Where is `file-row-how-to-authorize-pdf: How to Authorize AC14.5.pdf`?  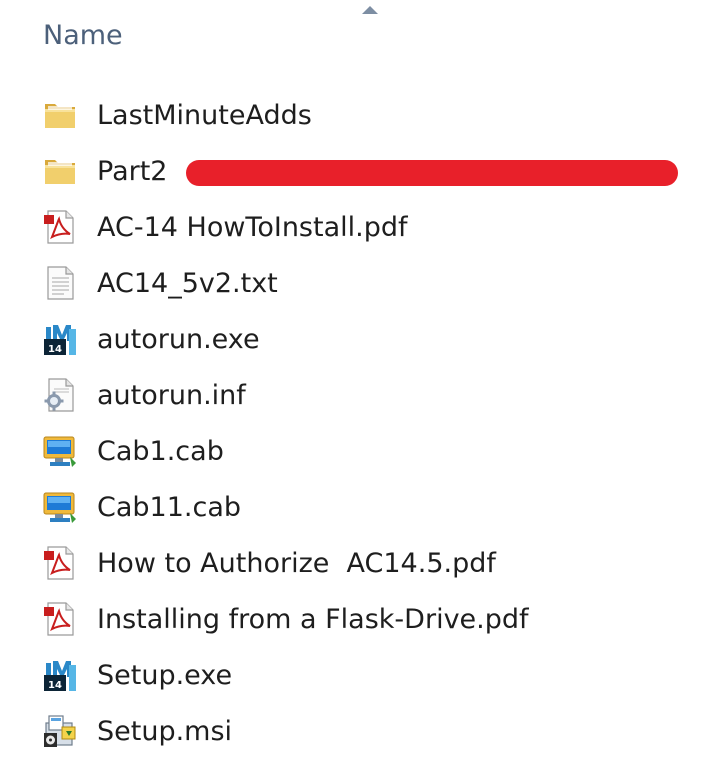
file-row-how-to-authorize-pdf: How to Authorize AC14.5.pdf is located at coordinates (269, 563).